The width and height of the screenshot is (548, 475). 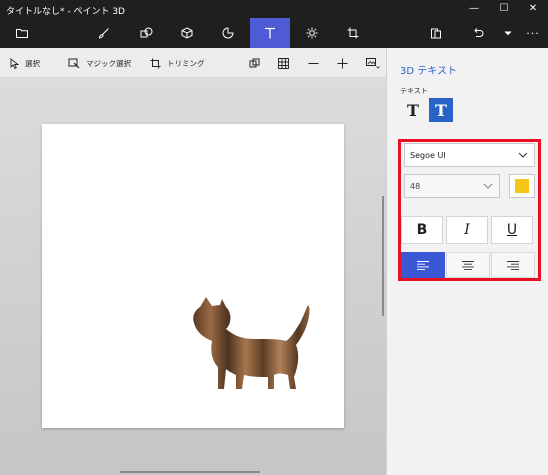 I want to click on 2d-text-icon: T, so click(x=413, y=110).